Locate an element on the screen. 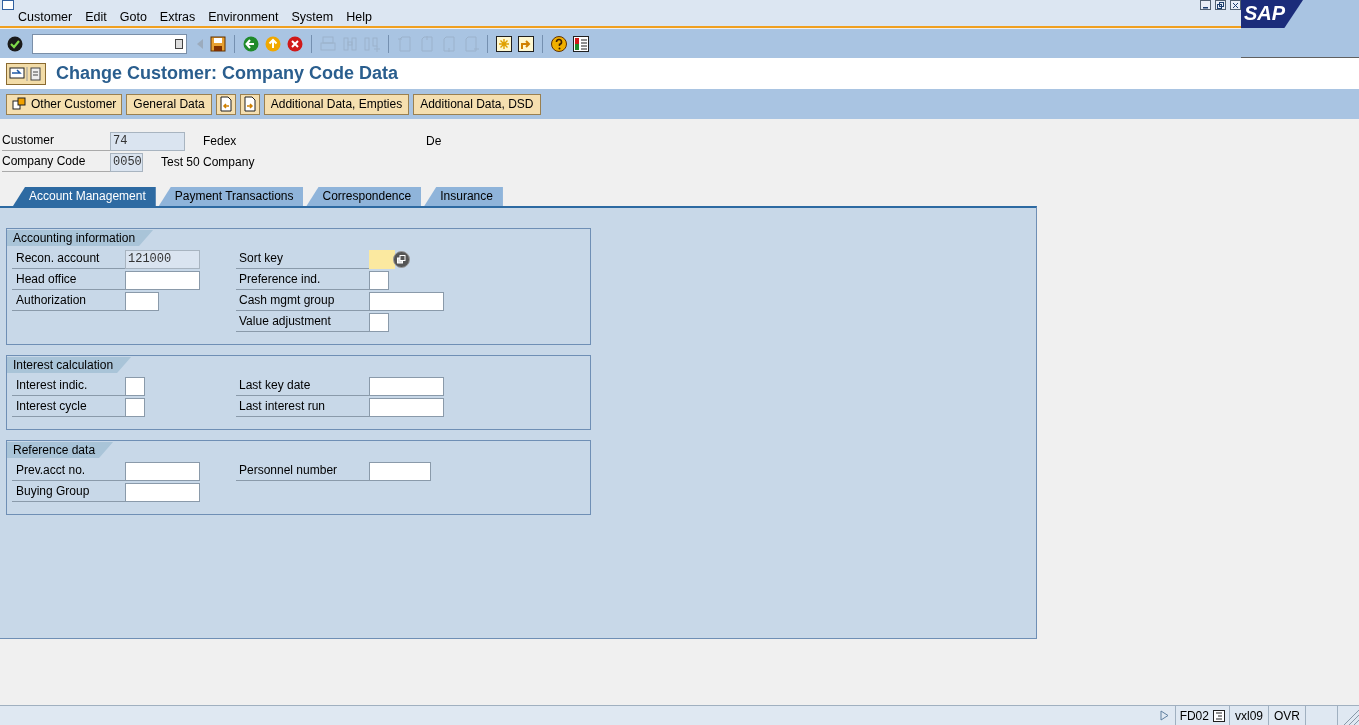 This screenshot has height=725, width=1359. menu-item: Help is located at coordinates (359, 16).